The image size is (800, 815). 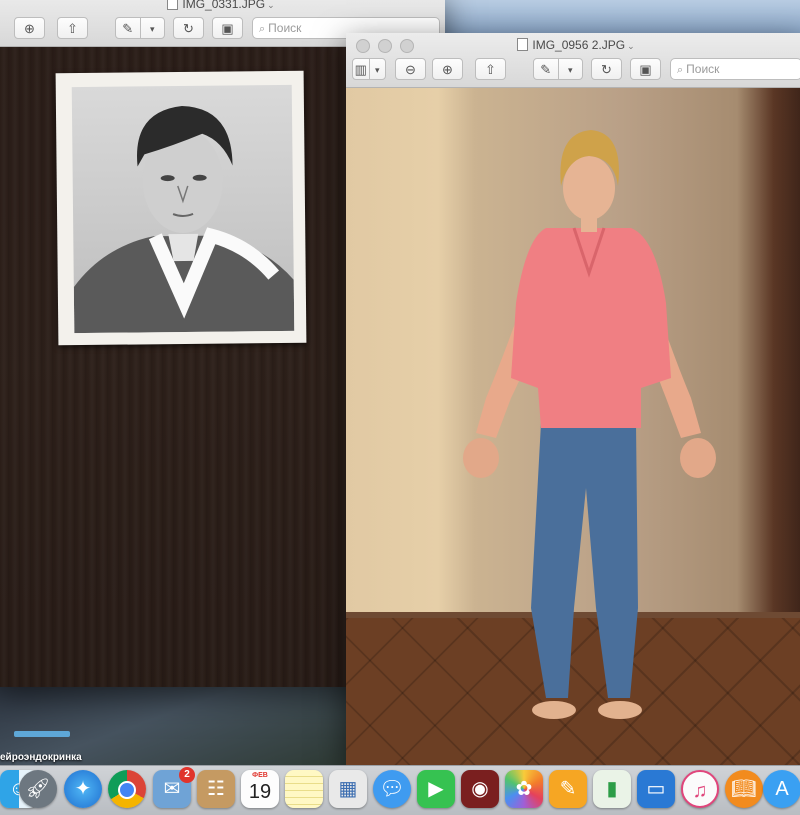 I want to click on calendar-day: 19, so click(x=260, y=792).